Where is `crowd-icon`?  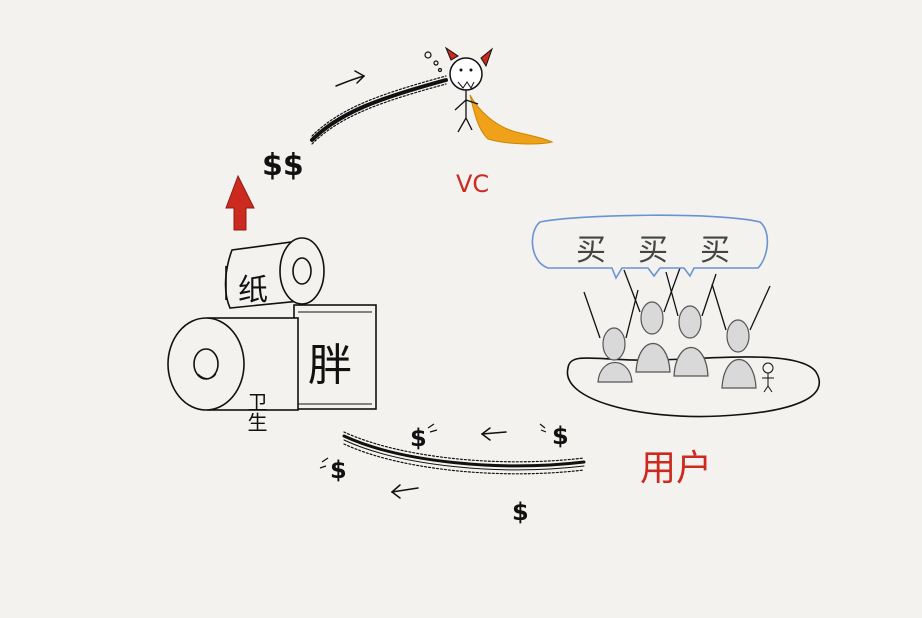
crowd-icon is located at coordinates (693, 342).